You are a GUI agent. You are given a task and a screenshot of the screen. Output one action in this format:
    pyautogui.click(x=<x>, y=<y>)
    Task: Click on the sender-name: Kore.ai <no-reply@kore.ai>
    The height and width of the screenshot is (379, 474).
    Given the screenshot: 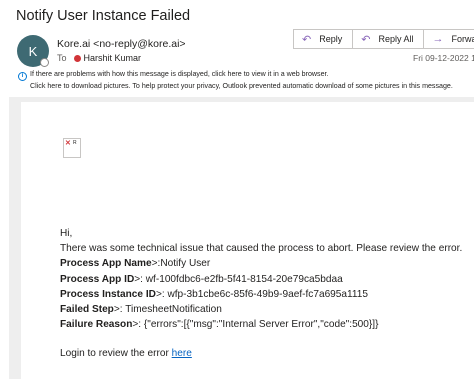 What is the action you would take?
    pyautogui.click(x=121, y=44)
    